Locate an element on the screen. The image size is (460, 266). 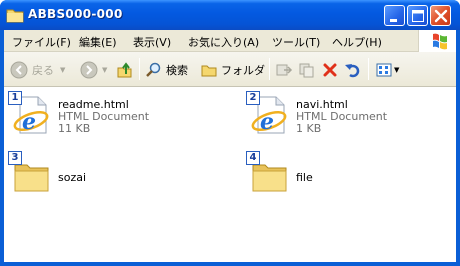
toolbar: 戻る ▼ ▼ 検索 フォルダ ▼ is located at coordinates (230, 69).